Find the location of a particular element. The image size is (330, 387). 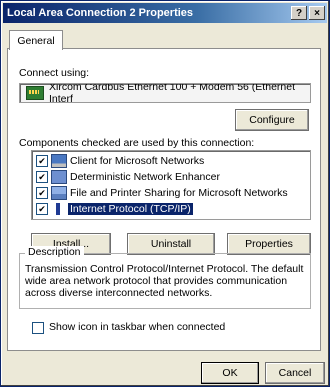

checkbox-tcpip: ✔ is located at coordinates (42, 208).